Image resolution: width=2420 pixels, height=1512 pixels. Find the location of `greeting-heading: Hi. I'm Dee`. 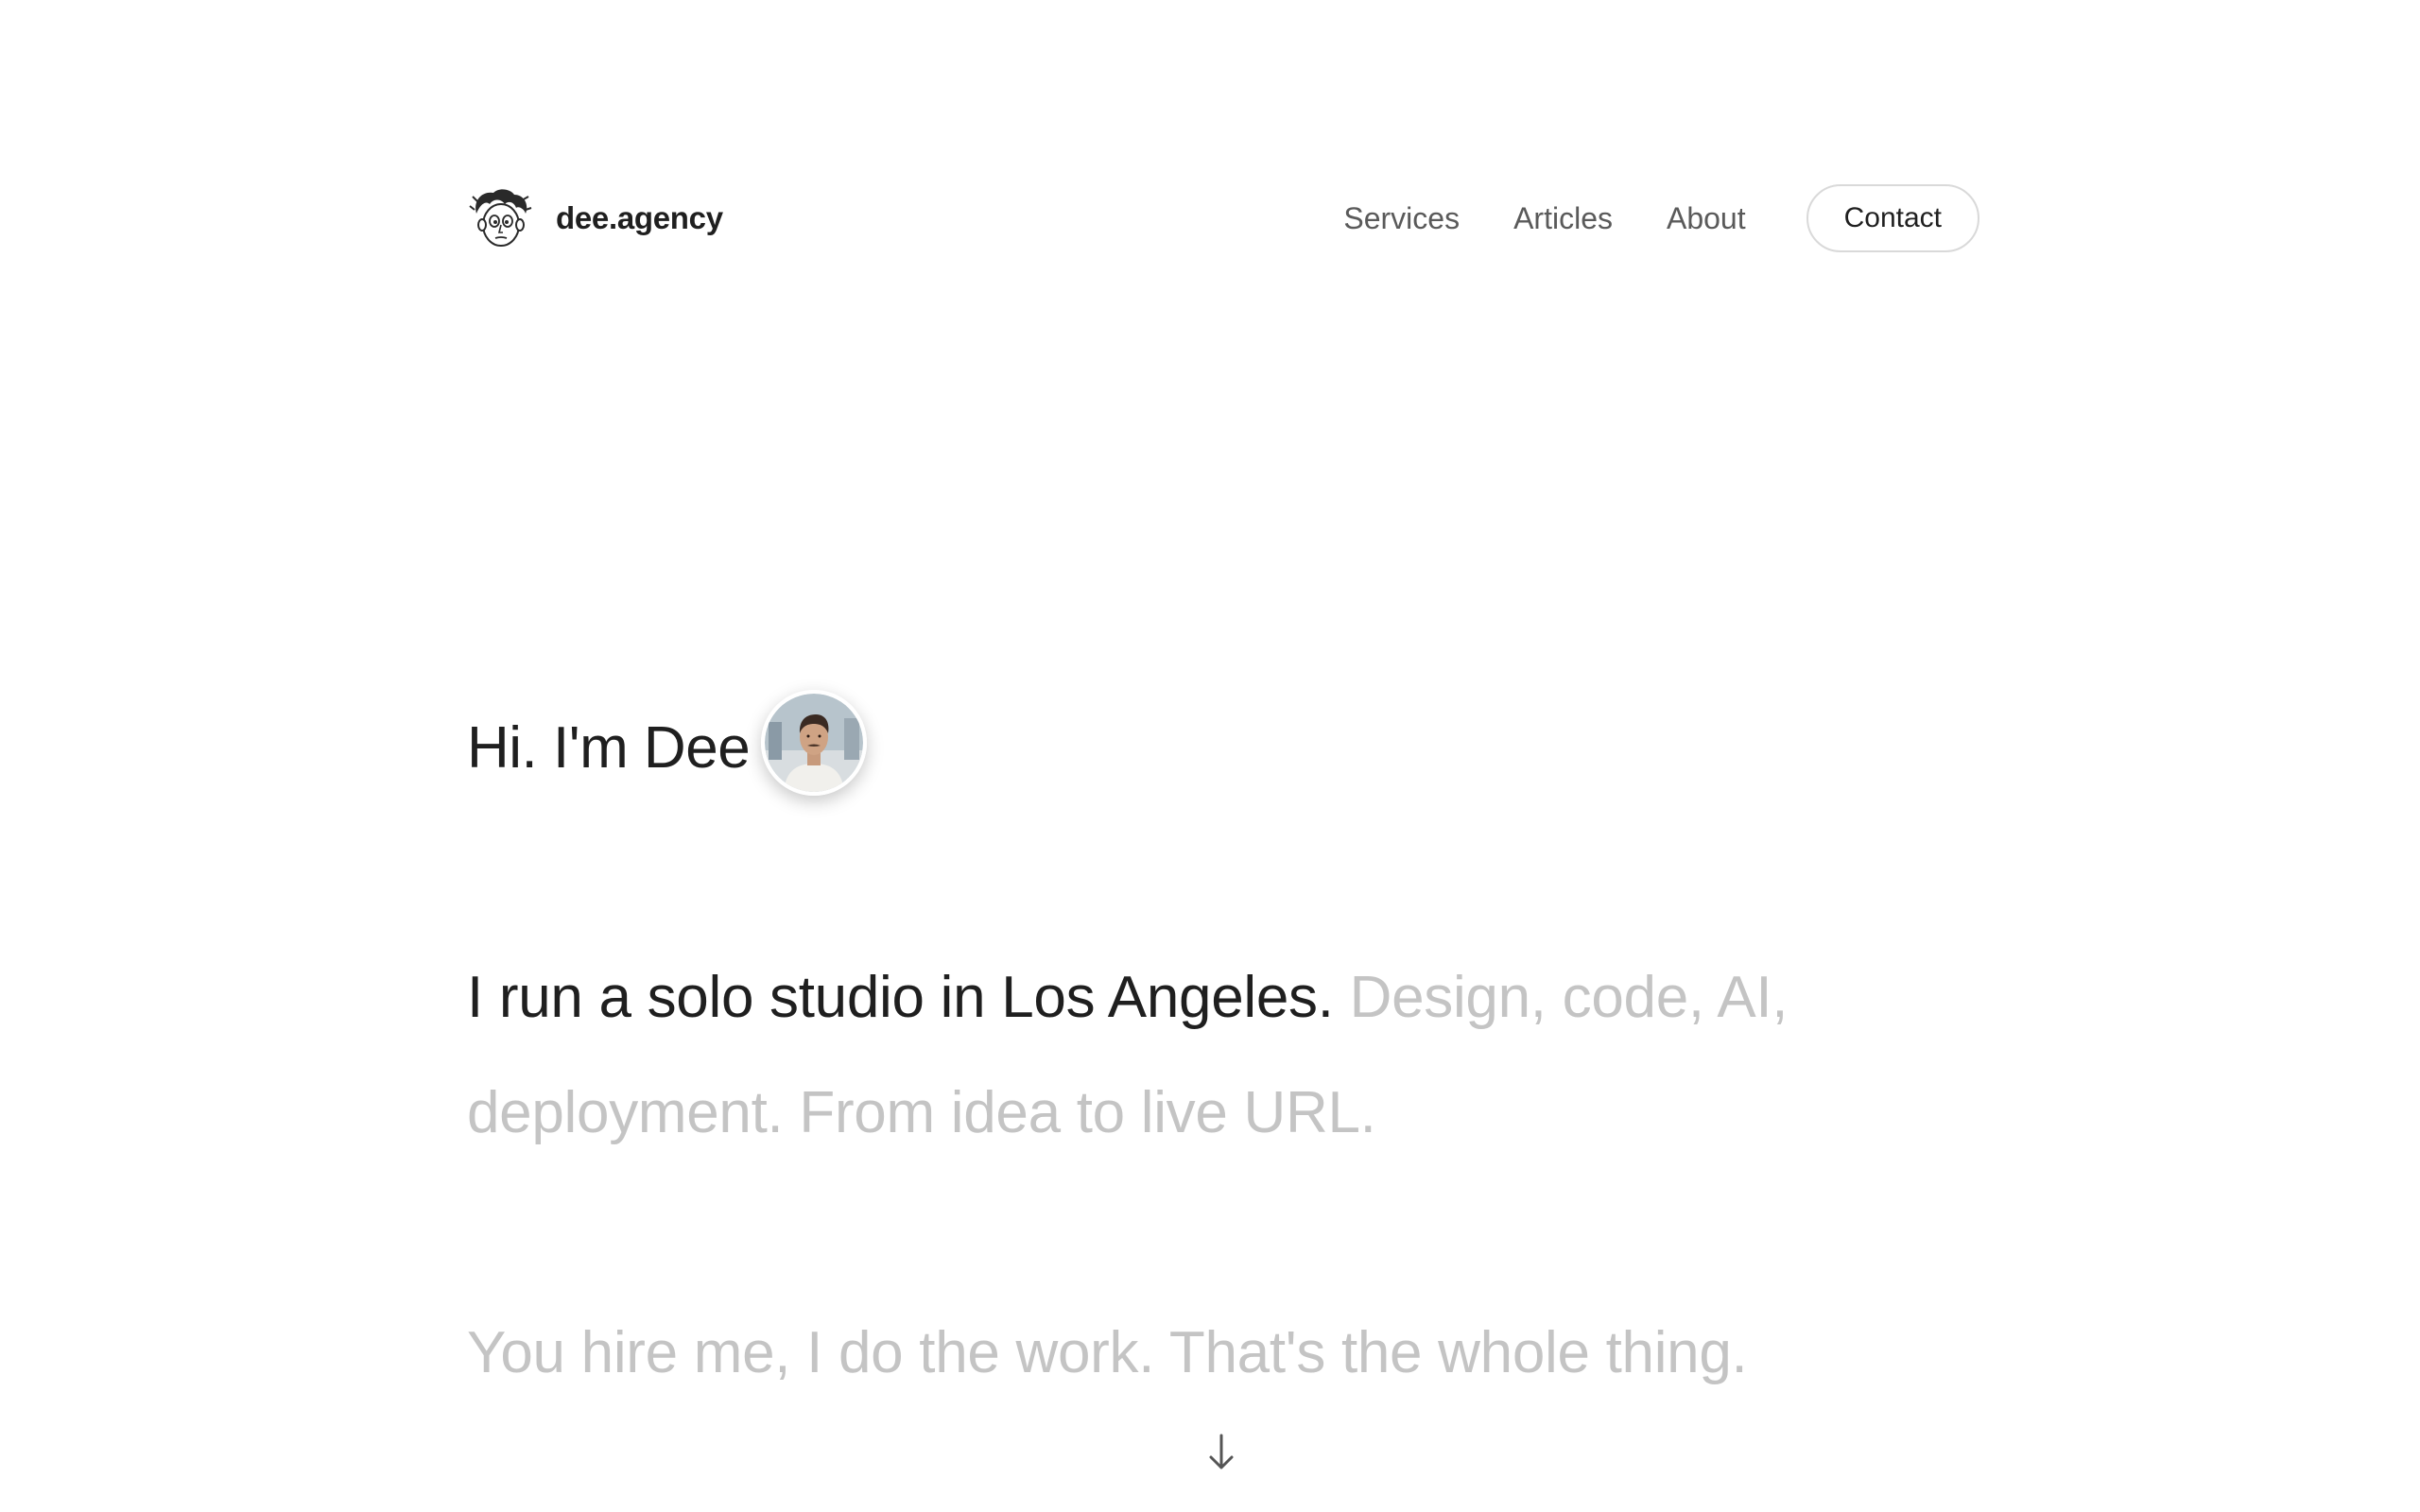

greeting-heading: Hi. I'm Dee is located at coordinates (609, 747).